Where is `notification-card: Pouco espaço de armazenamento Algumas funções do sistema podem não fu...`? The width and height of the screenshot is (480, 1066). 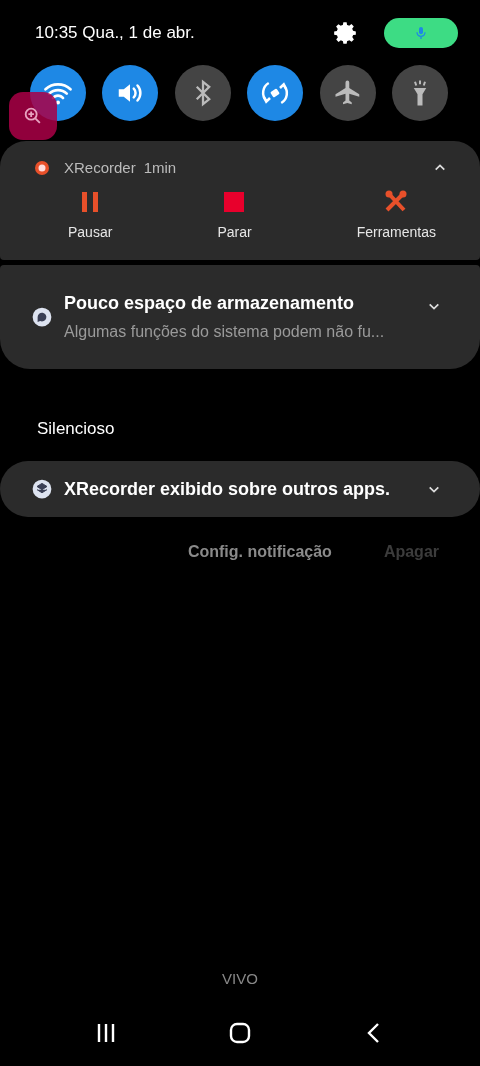 notification-card: Pouco espaço de armazenamento Algumas funções do sistema podem não fu... is located at coordinates (240, 317).